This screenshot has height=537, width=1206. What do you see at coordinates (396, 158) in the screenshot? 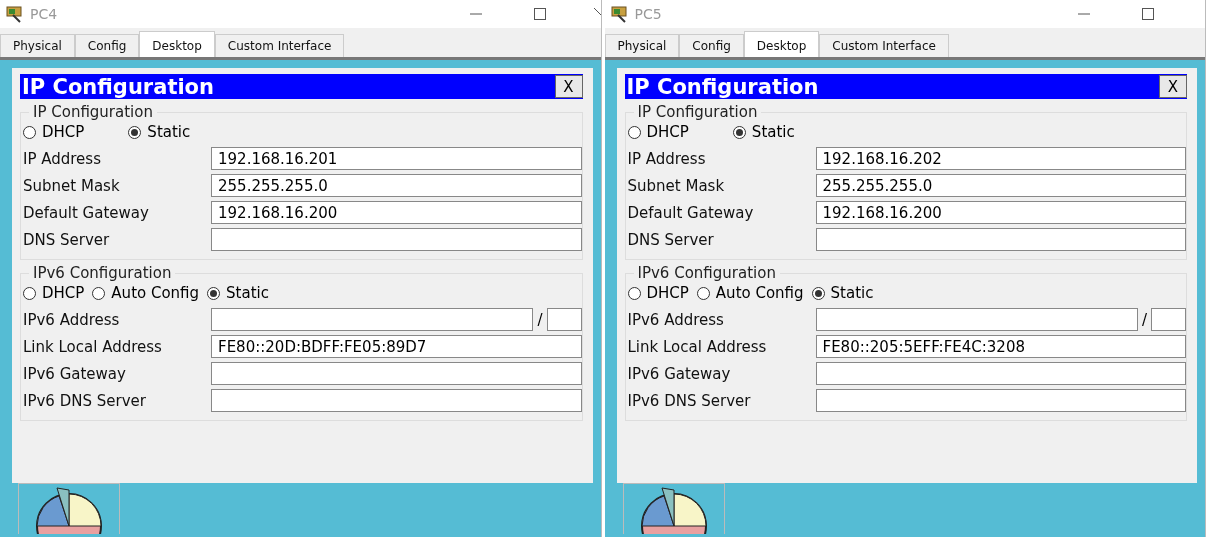
I see `input-field: 192.168.16.201` at bounding box center [396, 158].